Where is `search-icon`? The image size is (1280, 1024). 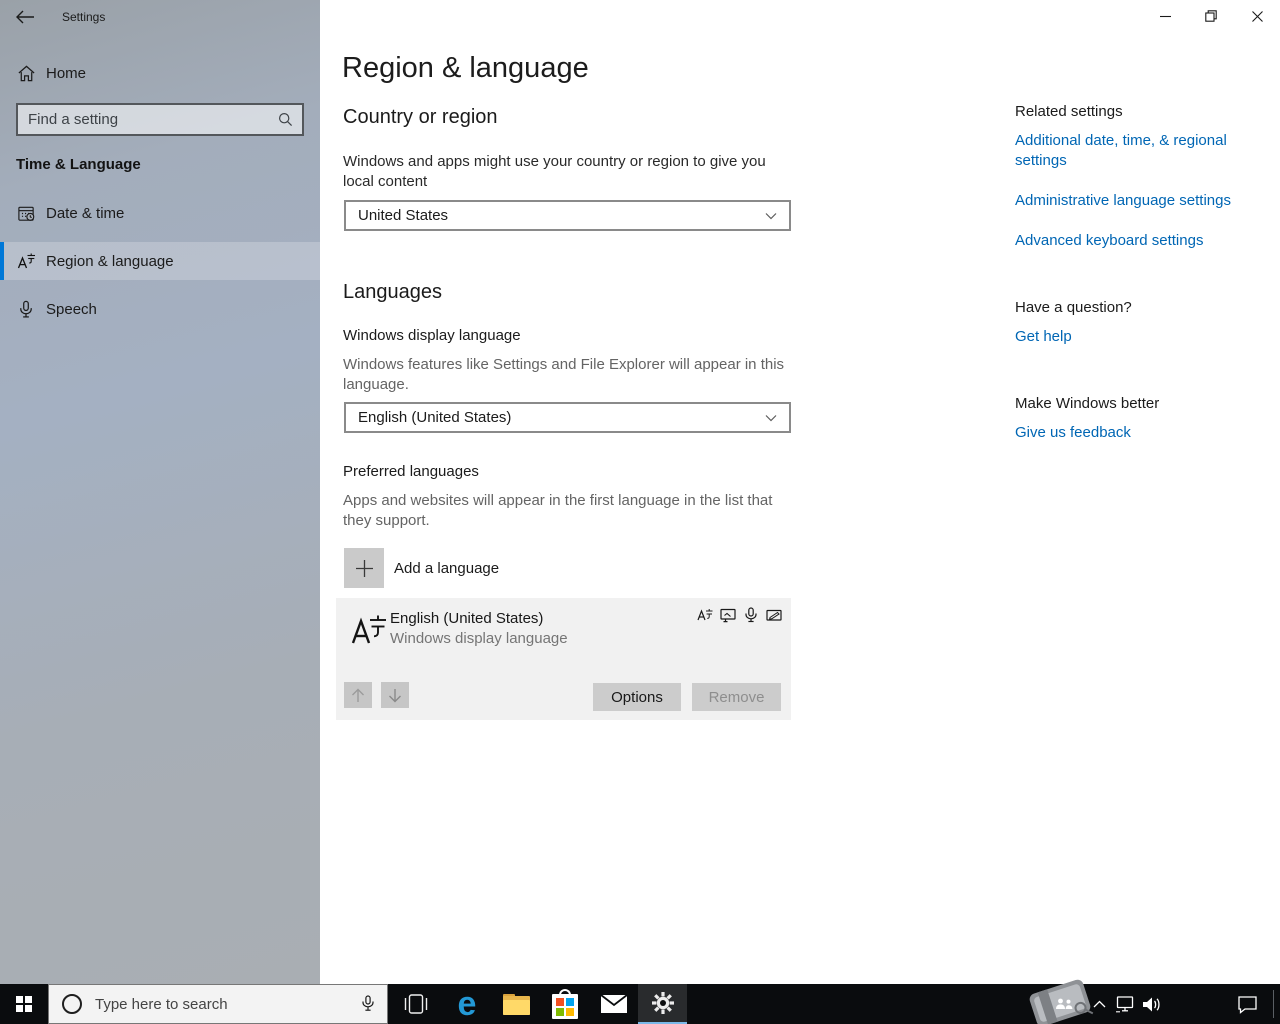 search-icon is located at coordinates (285, 119).